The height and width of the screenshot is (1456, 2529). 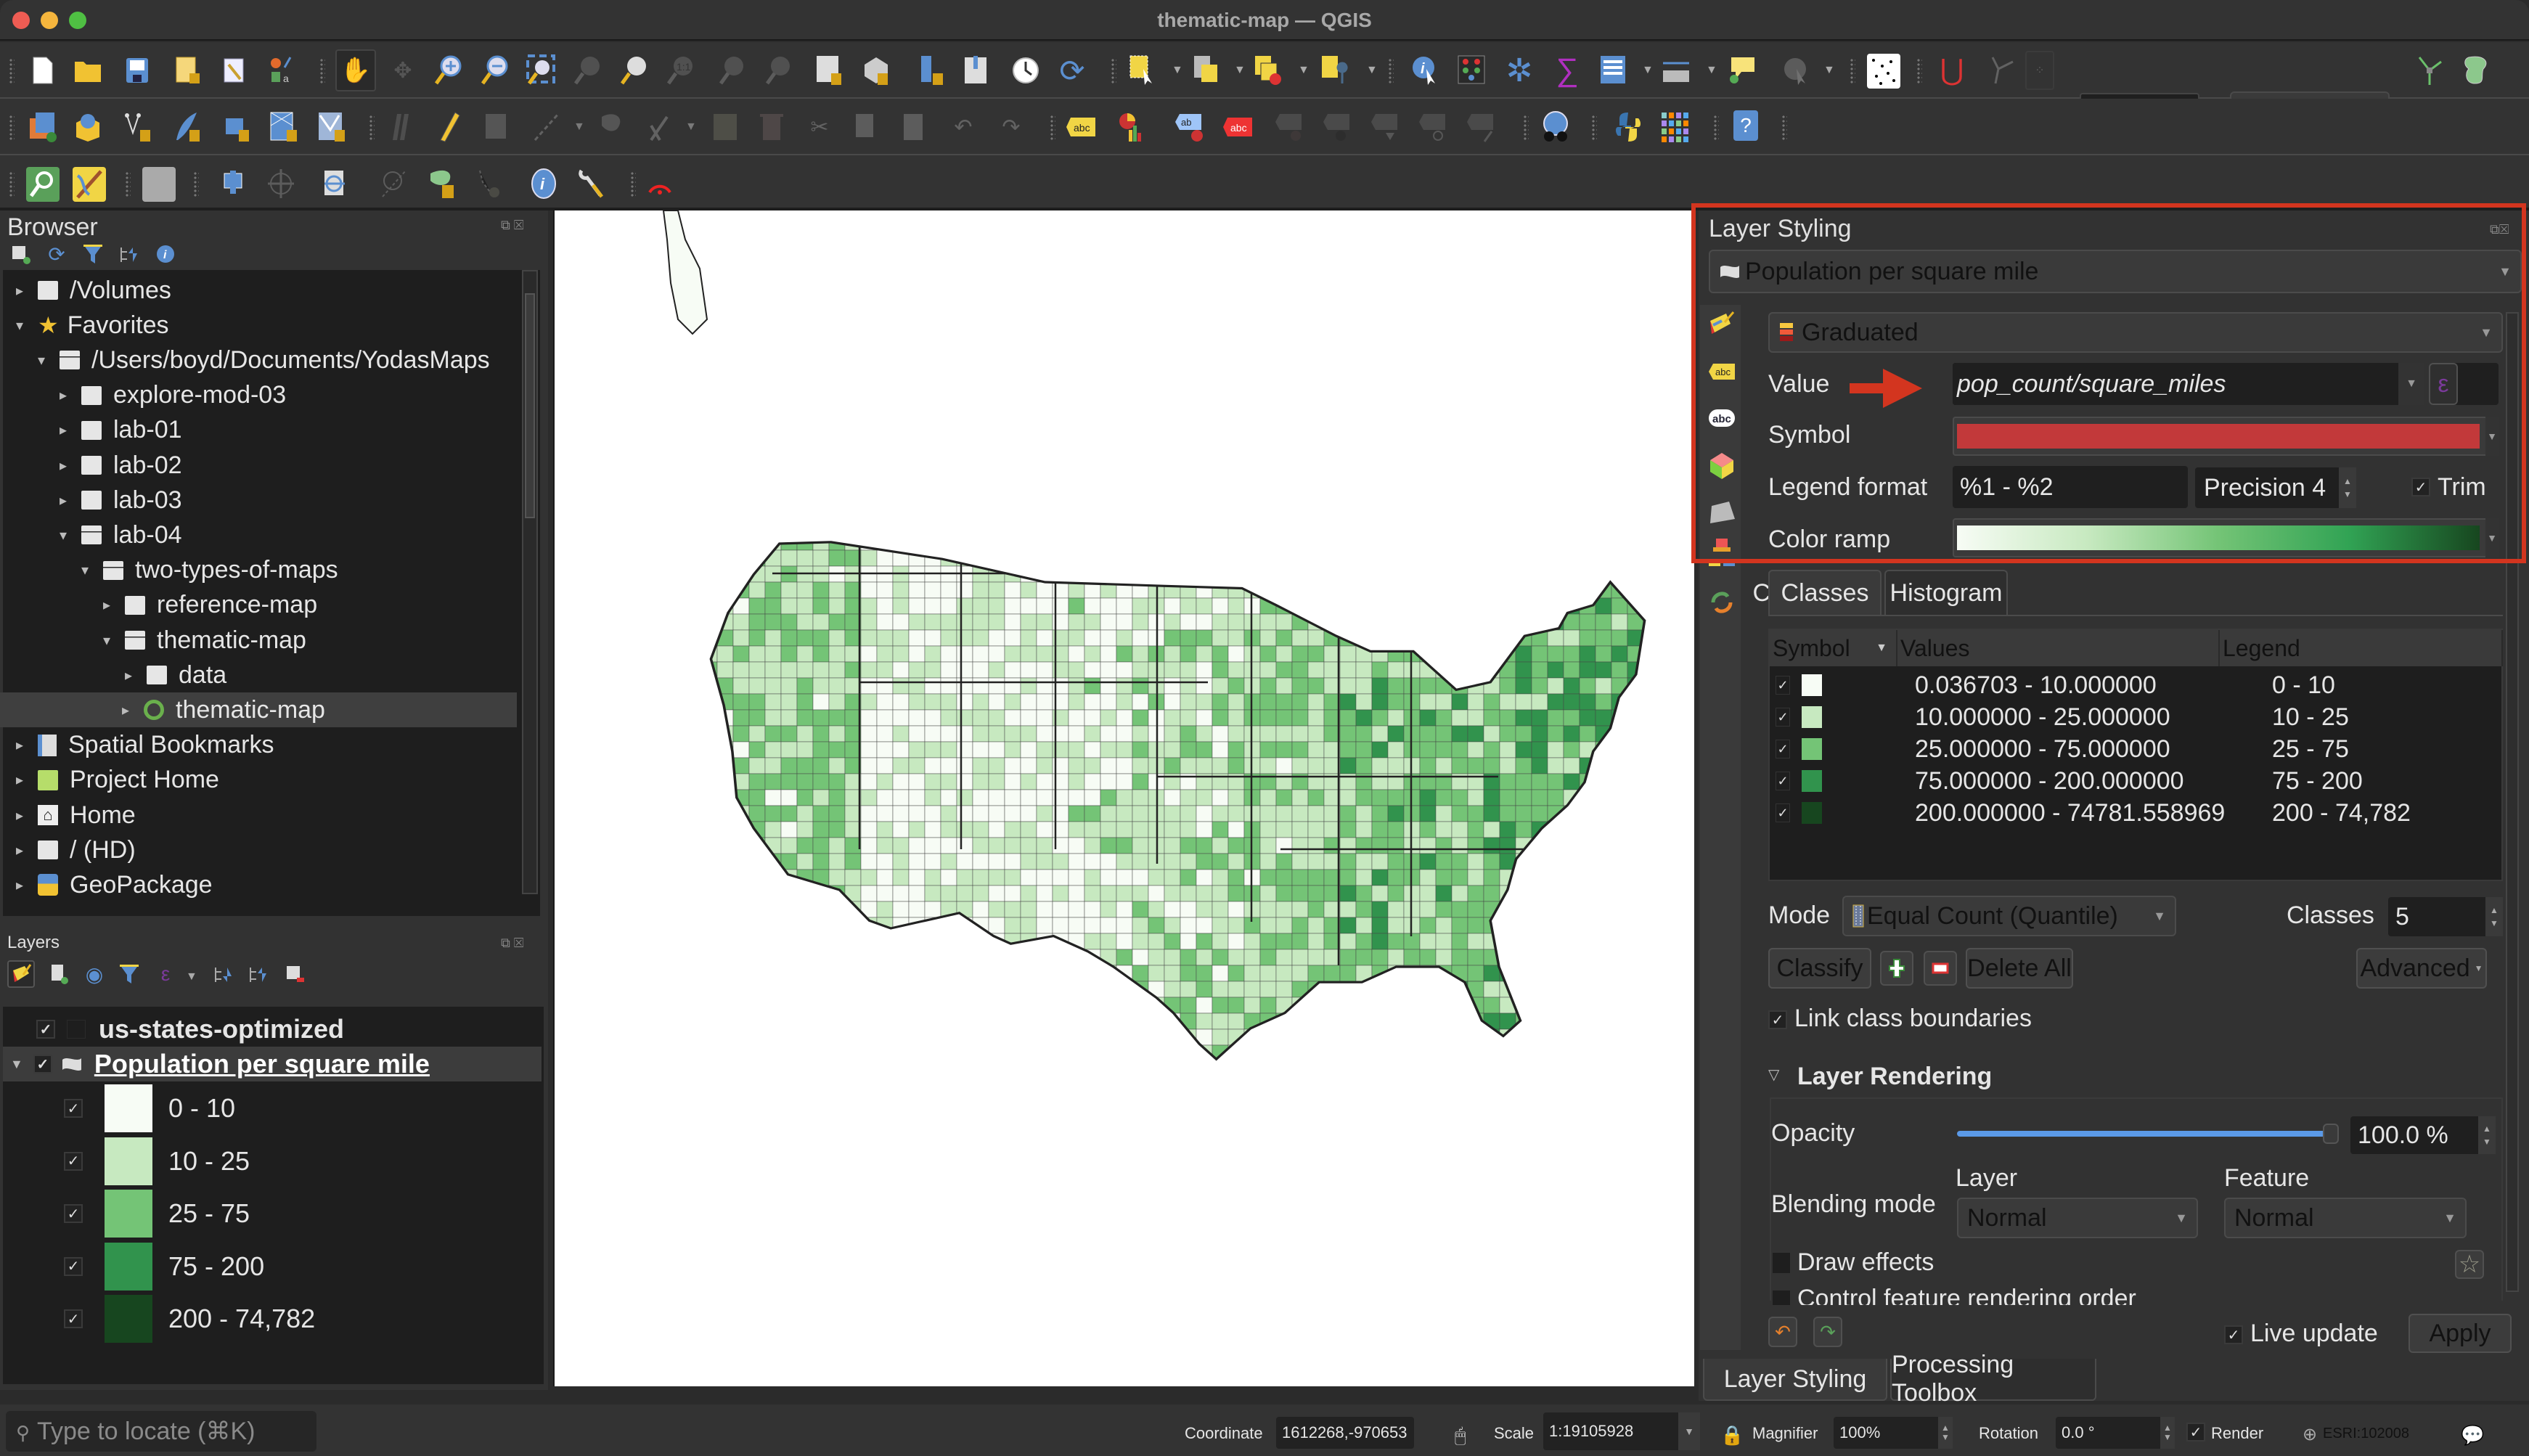 I want to click on precision-spinner: ▲ ▼, so click(x=2347, y=487).